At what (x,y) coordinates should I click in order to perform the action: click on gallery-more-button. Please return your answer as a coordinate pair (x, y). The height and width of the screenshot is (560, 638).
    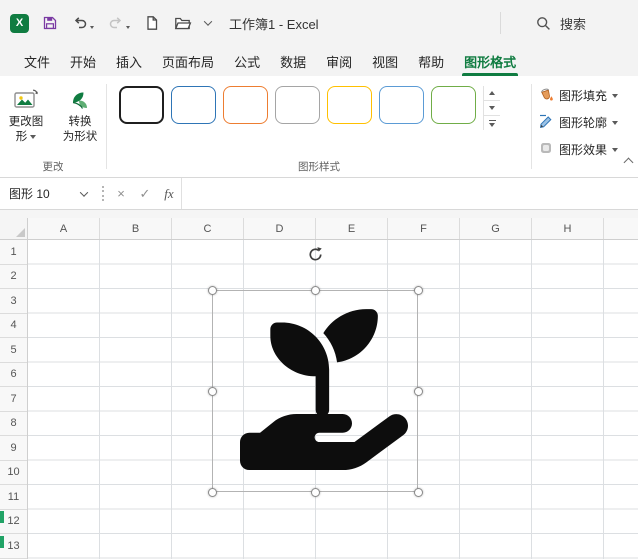
    Looking at the image, I should click on (492, 123).